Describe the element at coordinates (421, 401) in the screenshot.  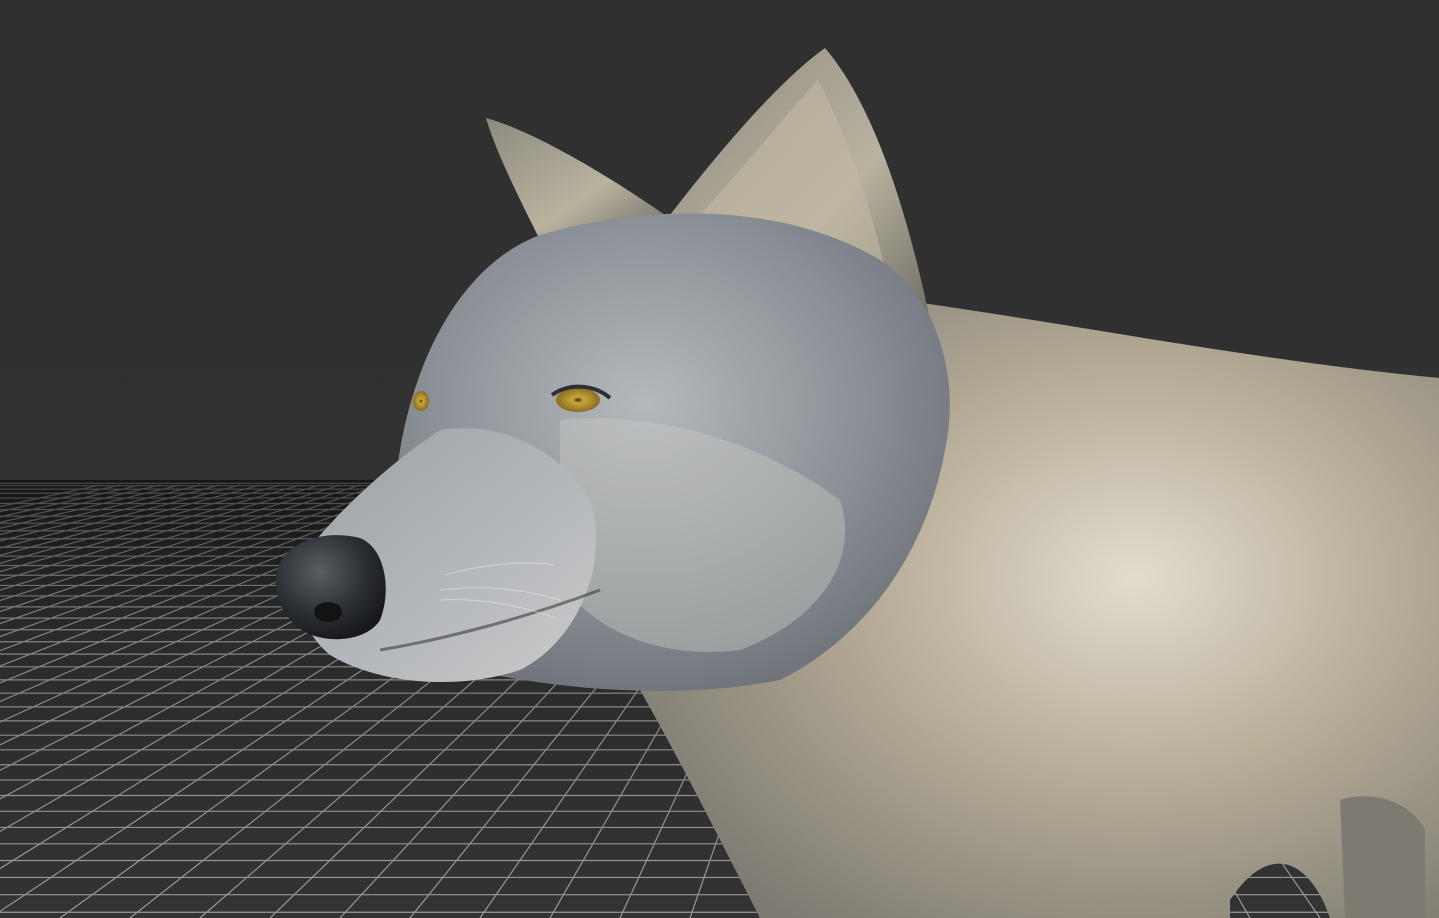
I see `wolf-eye-left` at that location.